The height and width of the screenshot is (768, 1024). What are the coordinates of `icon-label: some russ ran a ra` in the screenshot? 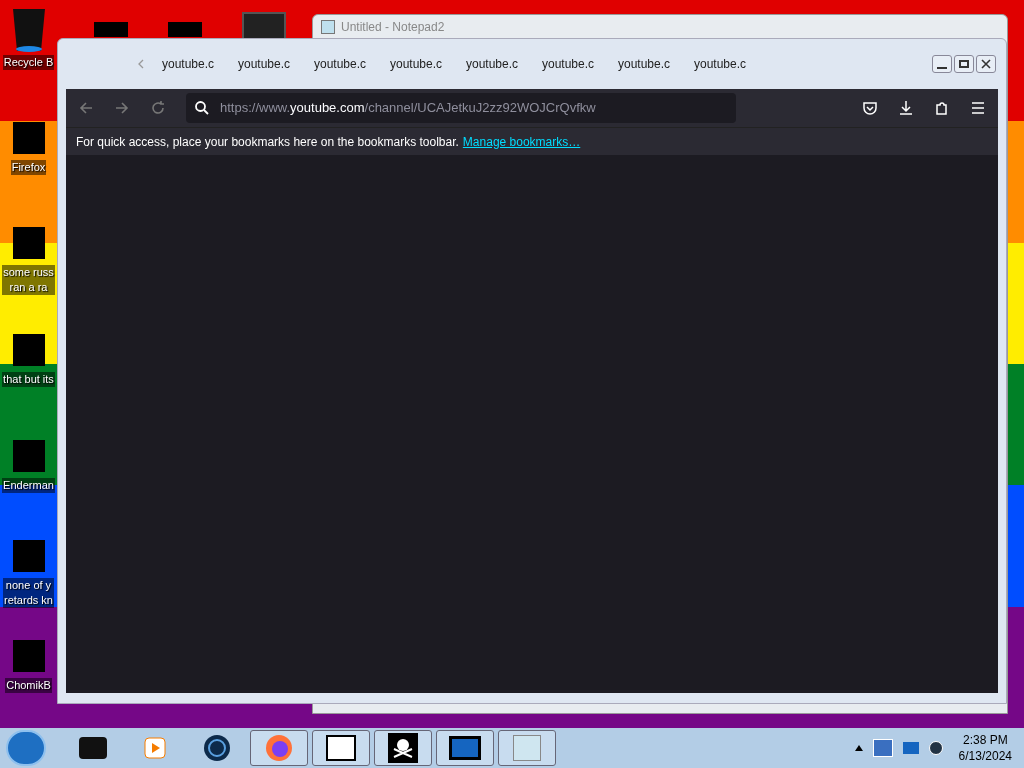 It's located at (28, 280).